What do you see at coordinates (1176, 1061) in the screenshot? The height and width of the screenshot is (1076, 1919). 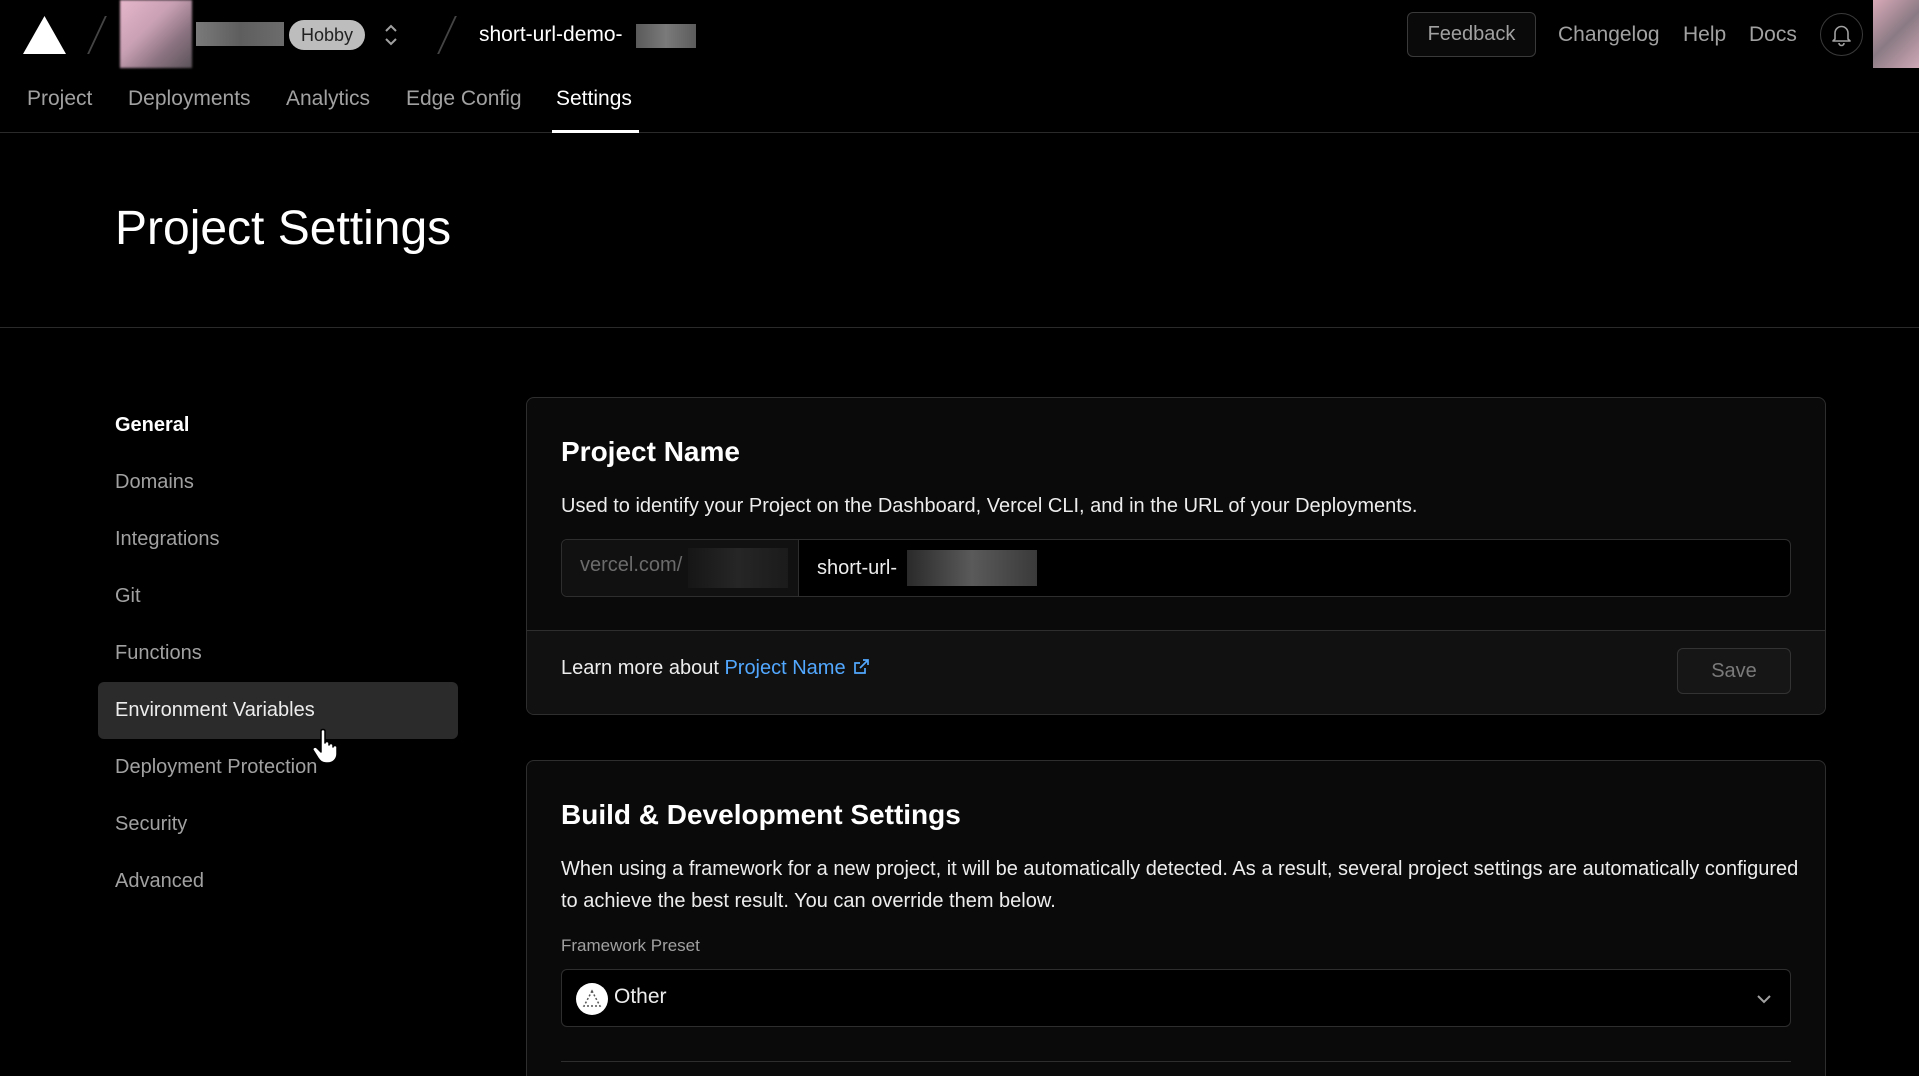 I see `divider` at bounding box center [1176, 1061].